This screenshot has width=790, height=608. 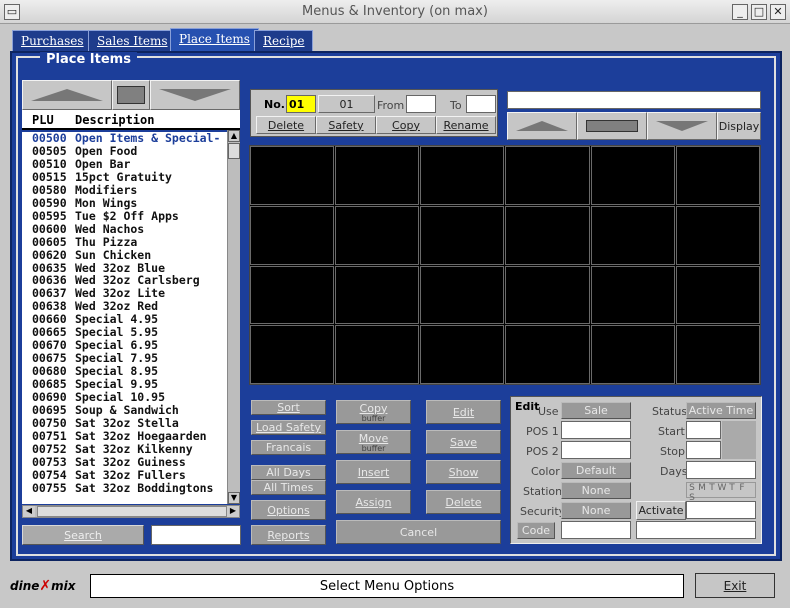 I want to click on scroll-left-icon: ◀, so click(x=29, y=511).